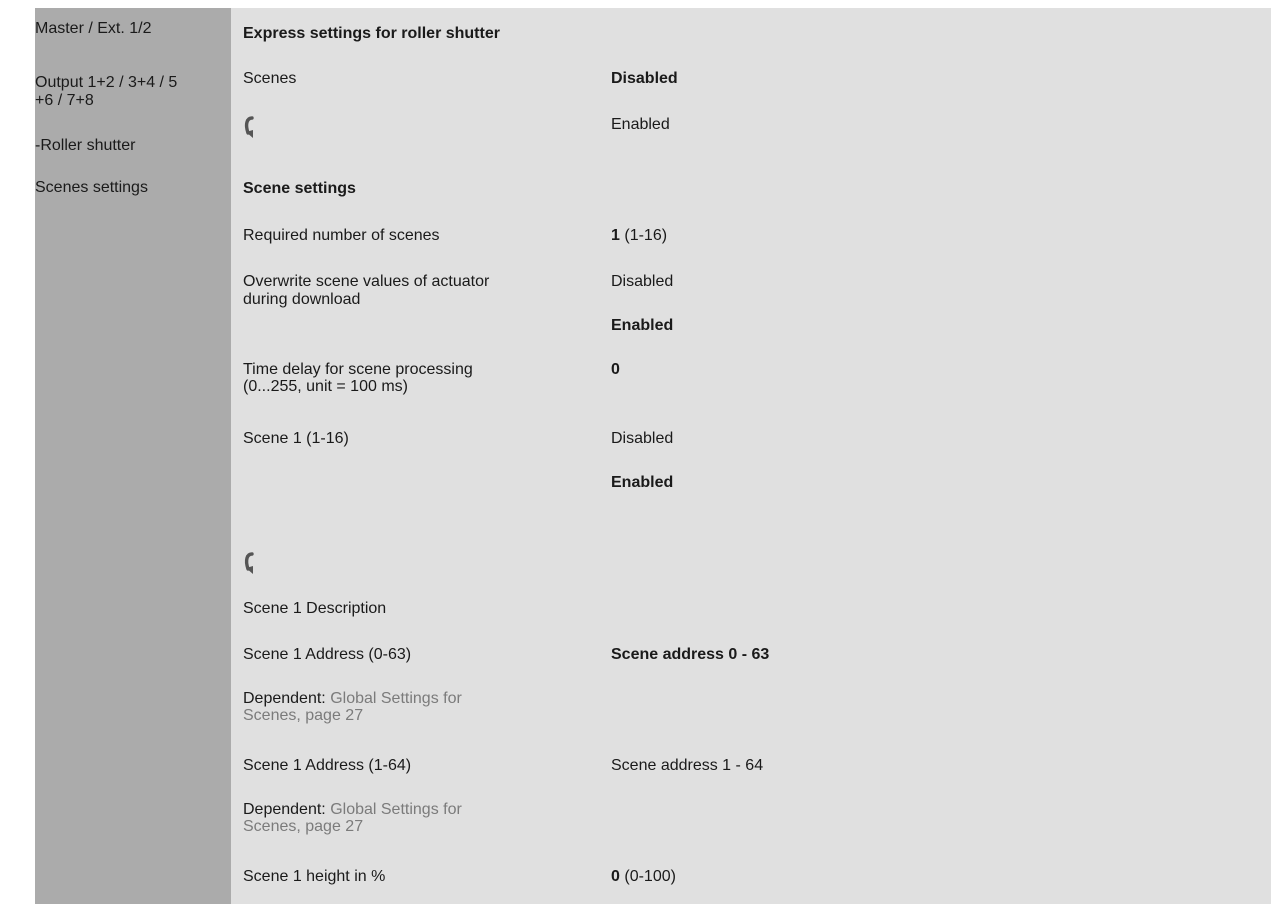  What do you see at coordinates (371, 33) in the screenshot?
I see `section-heading-express: Express settings for roller shutter` at bounding box center [371, 33].